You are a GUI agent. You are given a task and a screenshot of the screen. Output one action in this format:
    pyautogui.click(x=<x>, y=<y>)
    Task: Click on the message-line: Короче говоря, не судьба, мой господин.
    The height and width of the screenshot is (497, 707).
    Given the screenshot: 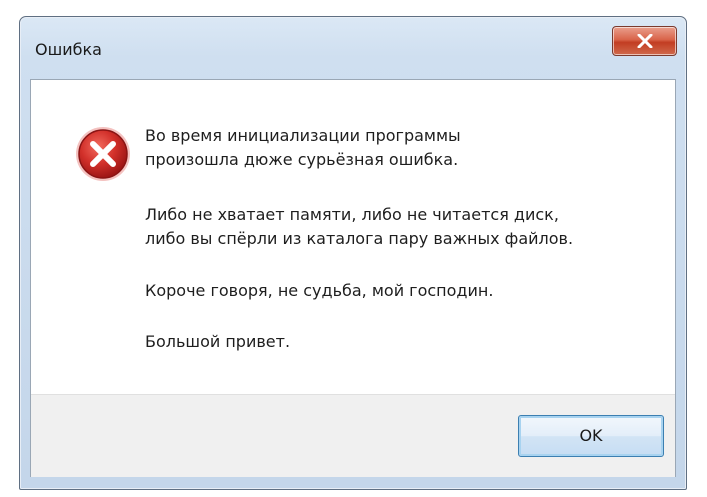 What is the action you would take?
    pyautogui.click(x=319, y=290)
    